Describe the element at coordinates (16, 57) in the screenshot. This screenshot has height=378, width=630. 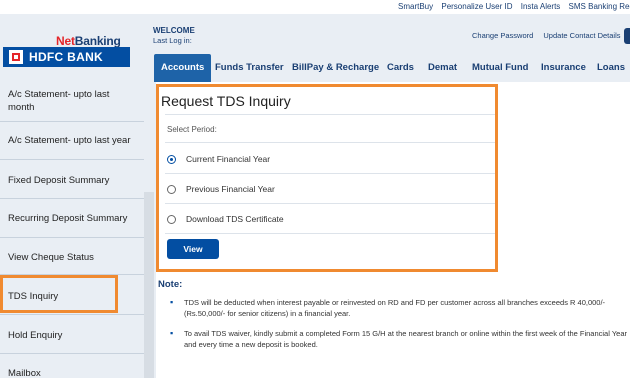
I see `hdfc-square-icon` at that location.